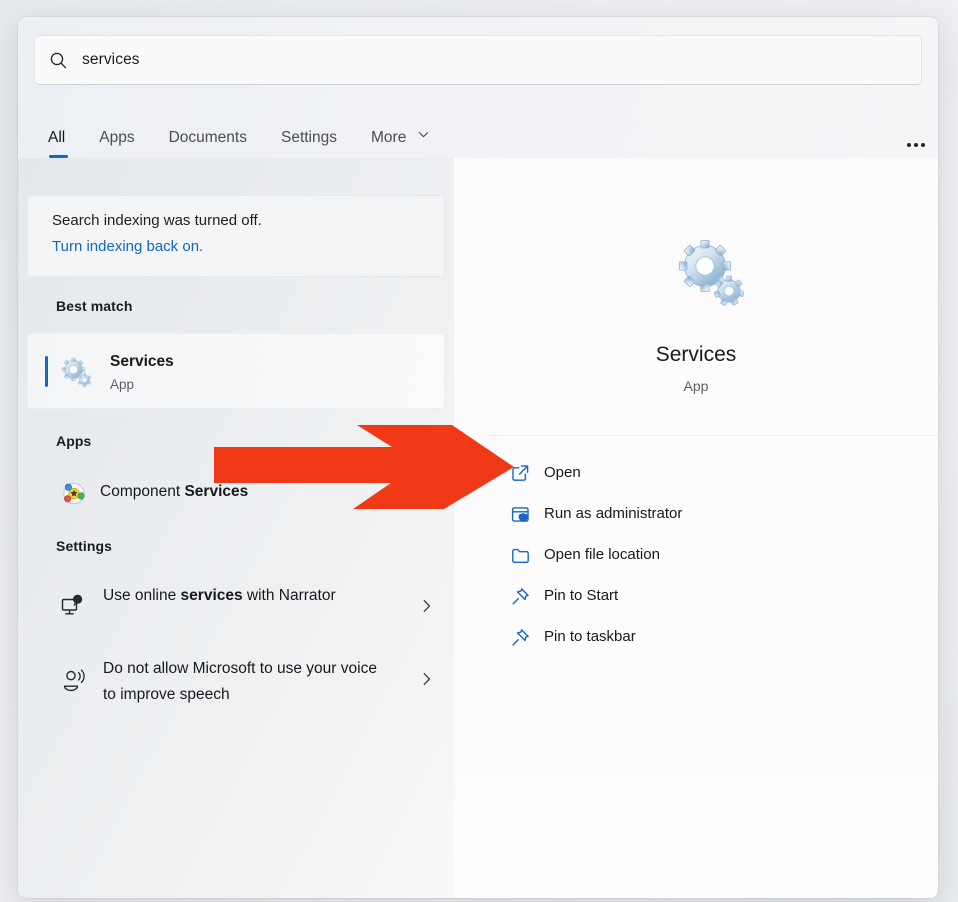 Image resolution: width=958 pixels, height=902 pixels. Describe the element at coordinates (142, 361) in the screenshot. I see `best-match-title: Services` at that location.